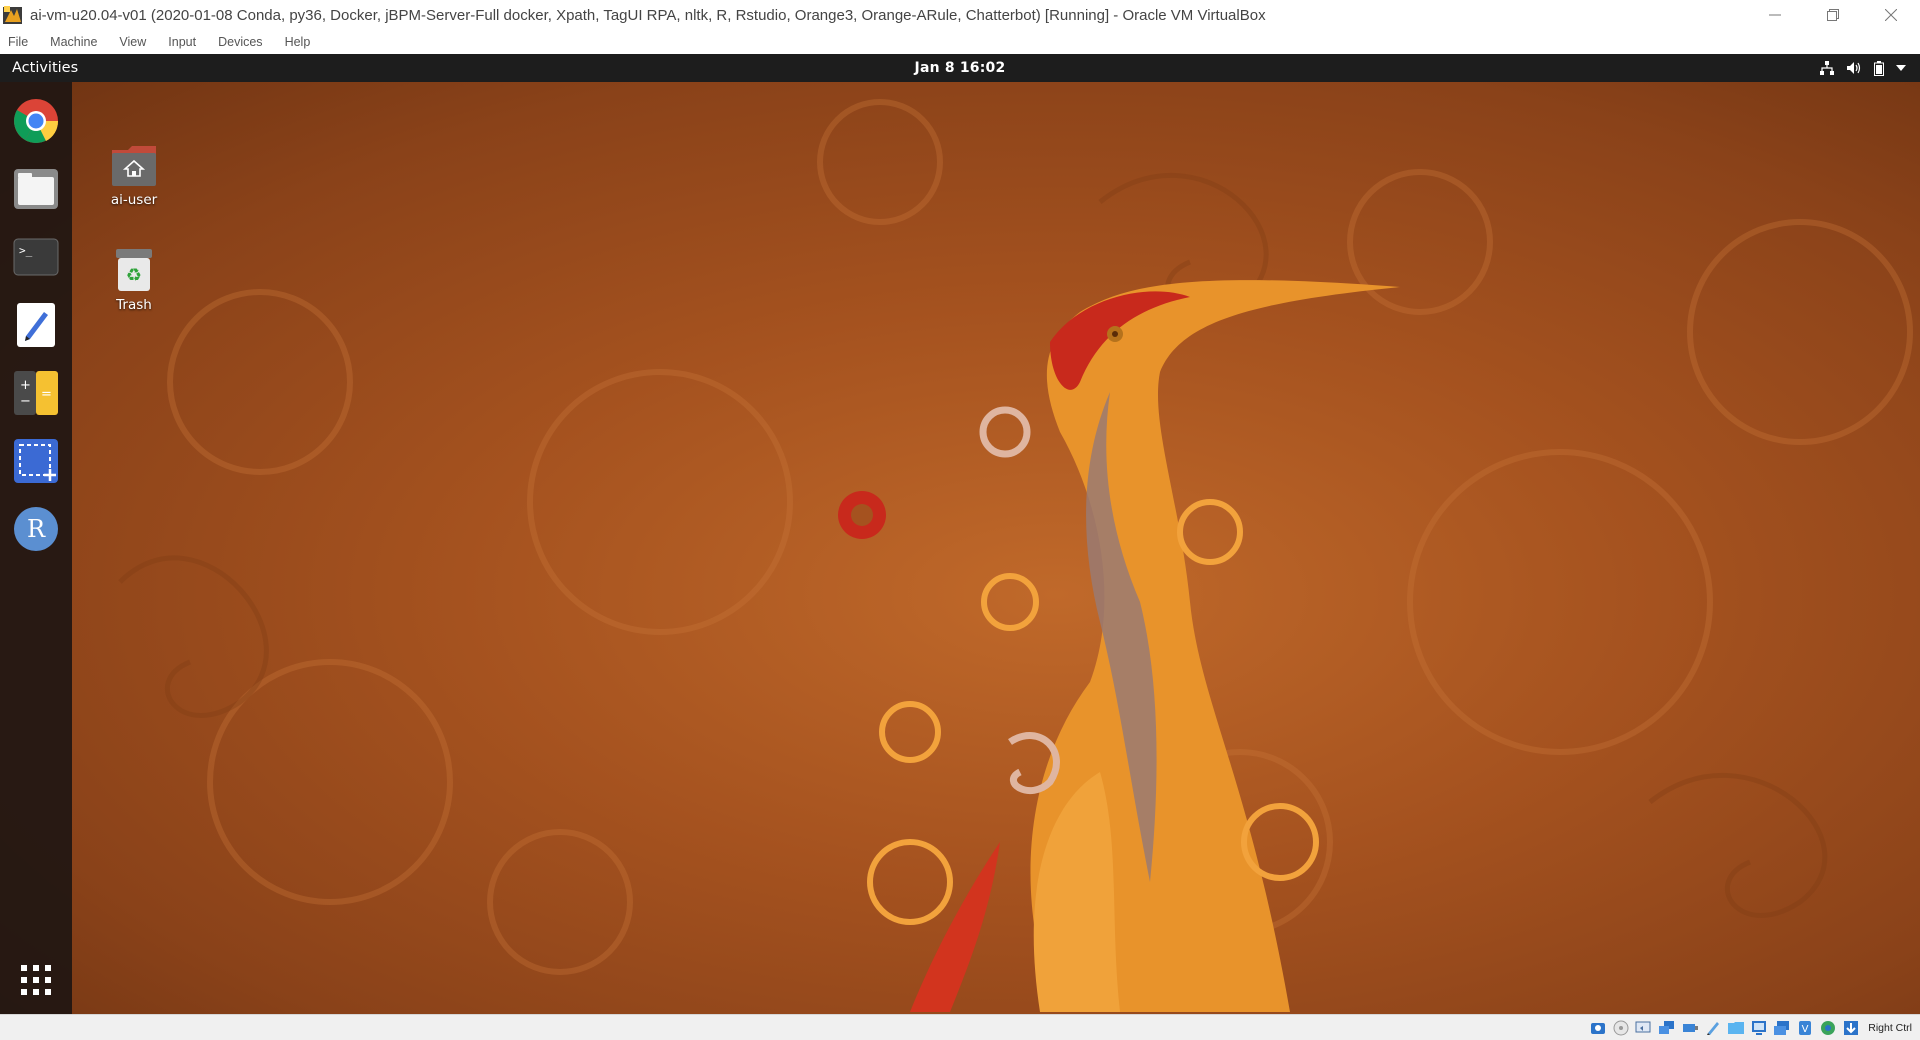  I want to click on dock-item-screenshot, so click(36, 461).